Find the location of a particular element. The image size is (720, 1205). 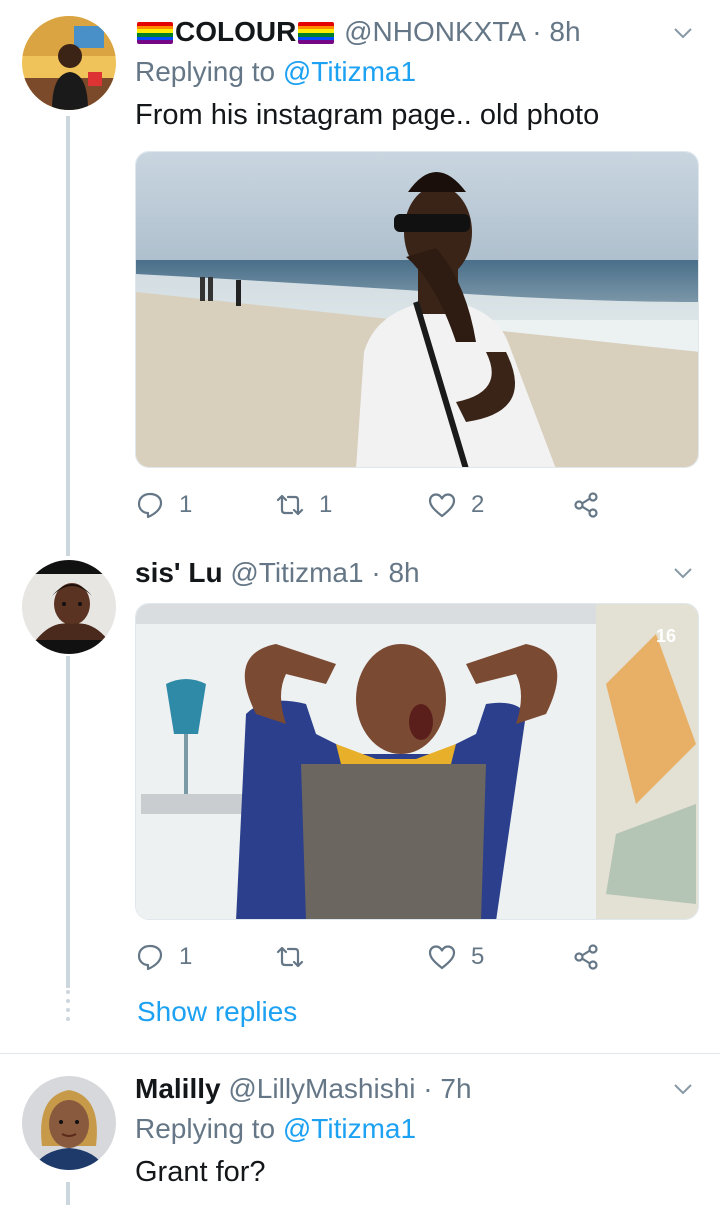

handle: @Titizma1 is located at coordinates (296, 572).